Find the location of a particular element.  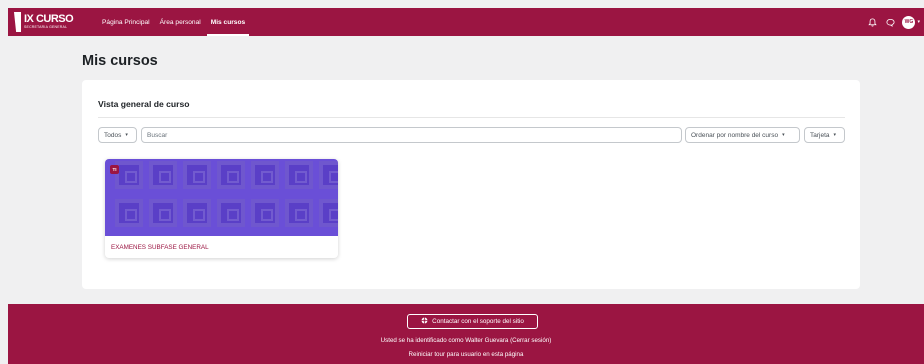

nav-link-dashboard: Área personal is located at coordinates (180, 22).